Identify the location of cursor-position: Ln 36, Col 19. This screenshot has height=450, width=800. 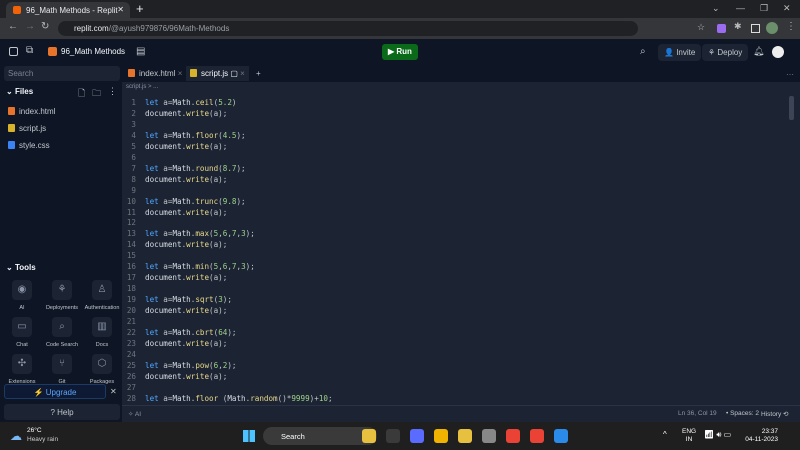
(697, 413).